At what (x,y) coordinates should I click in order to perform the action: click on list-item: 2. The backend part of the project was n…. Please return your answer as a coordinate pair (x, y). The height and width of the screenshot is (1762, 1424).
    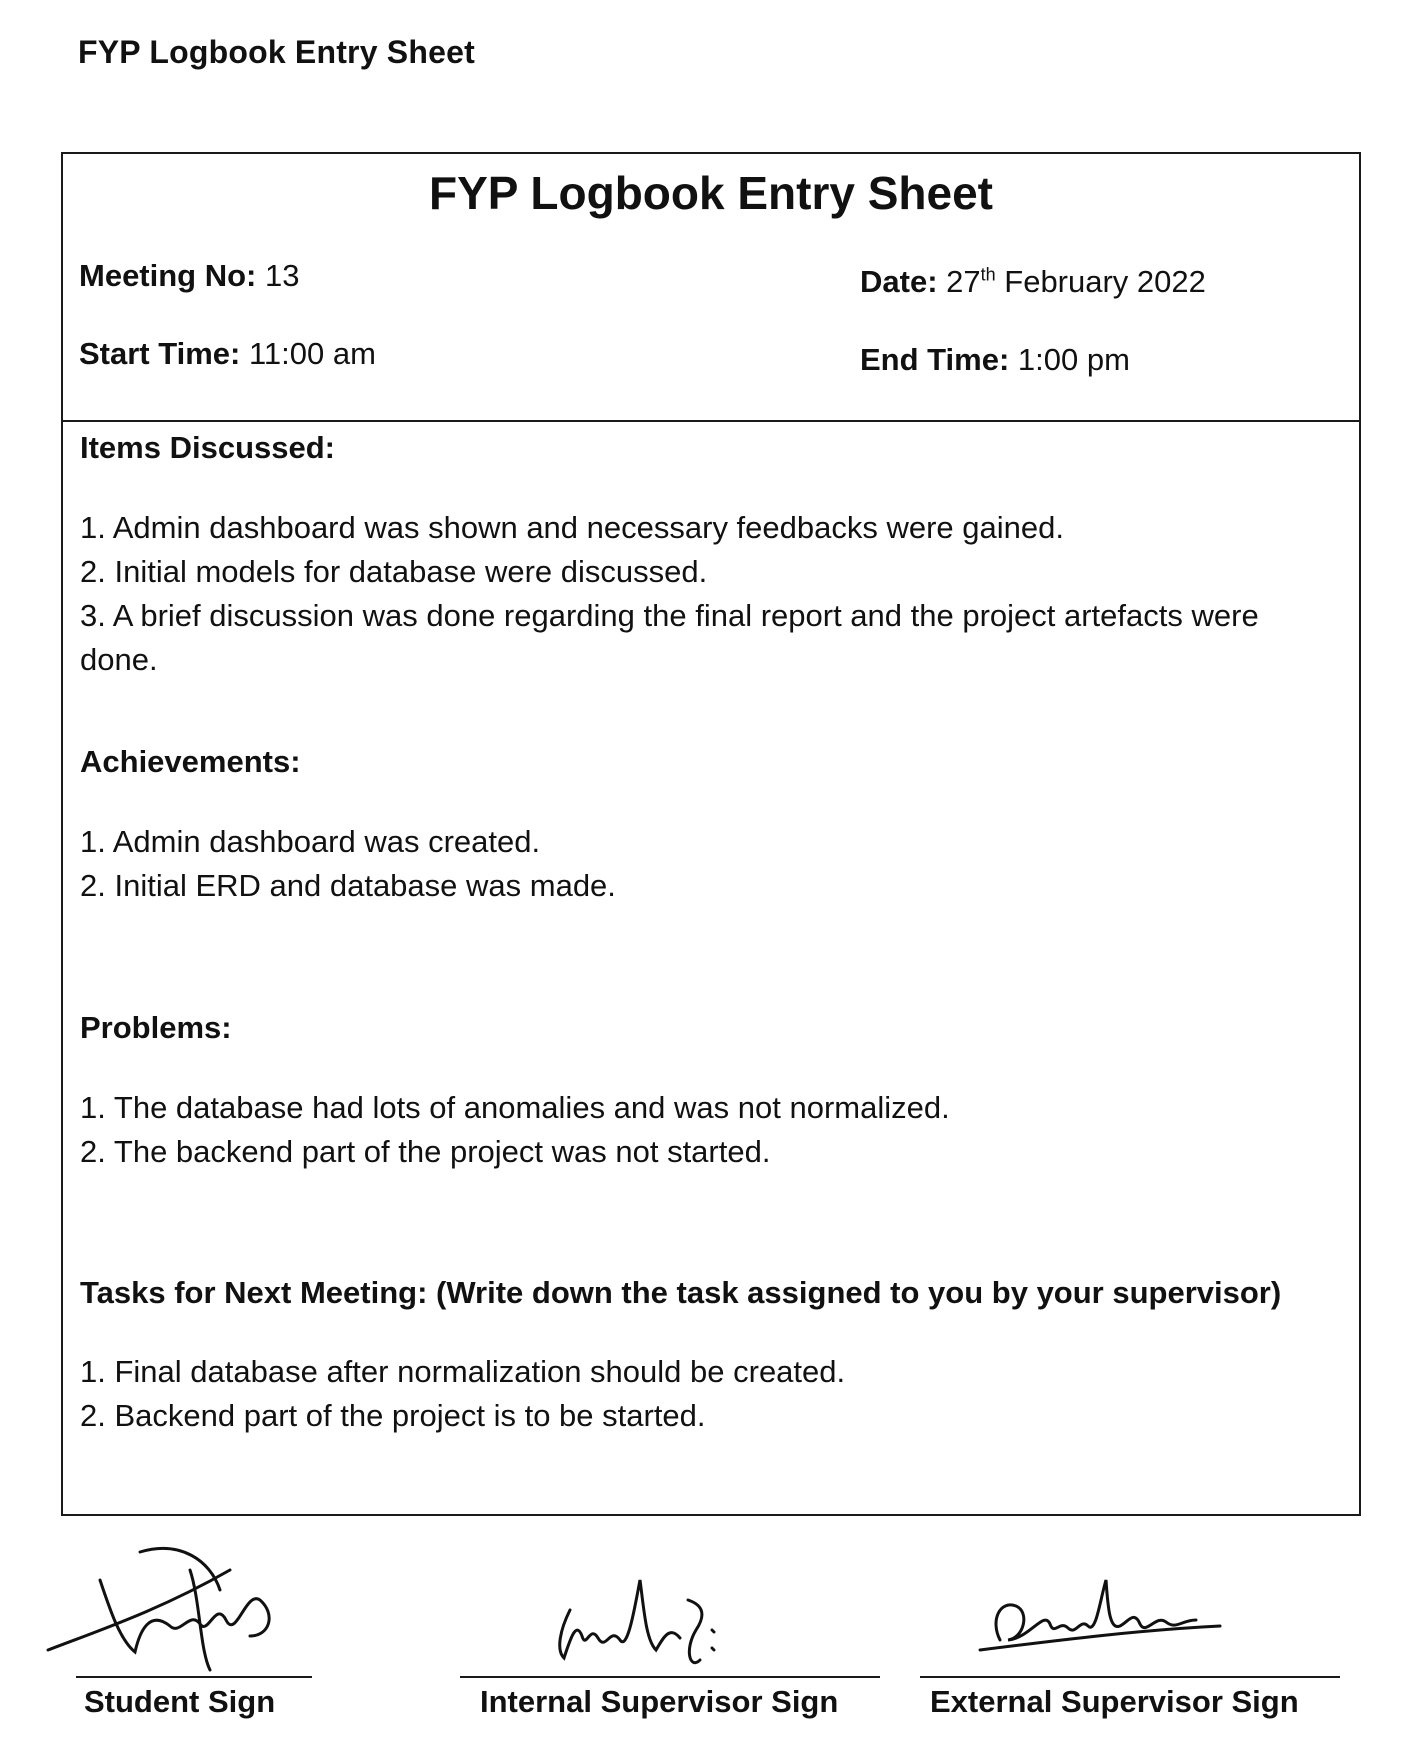
    Looking at the image, I should click on (425, 1151).